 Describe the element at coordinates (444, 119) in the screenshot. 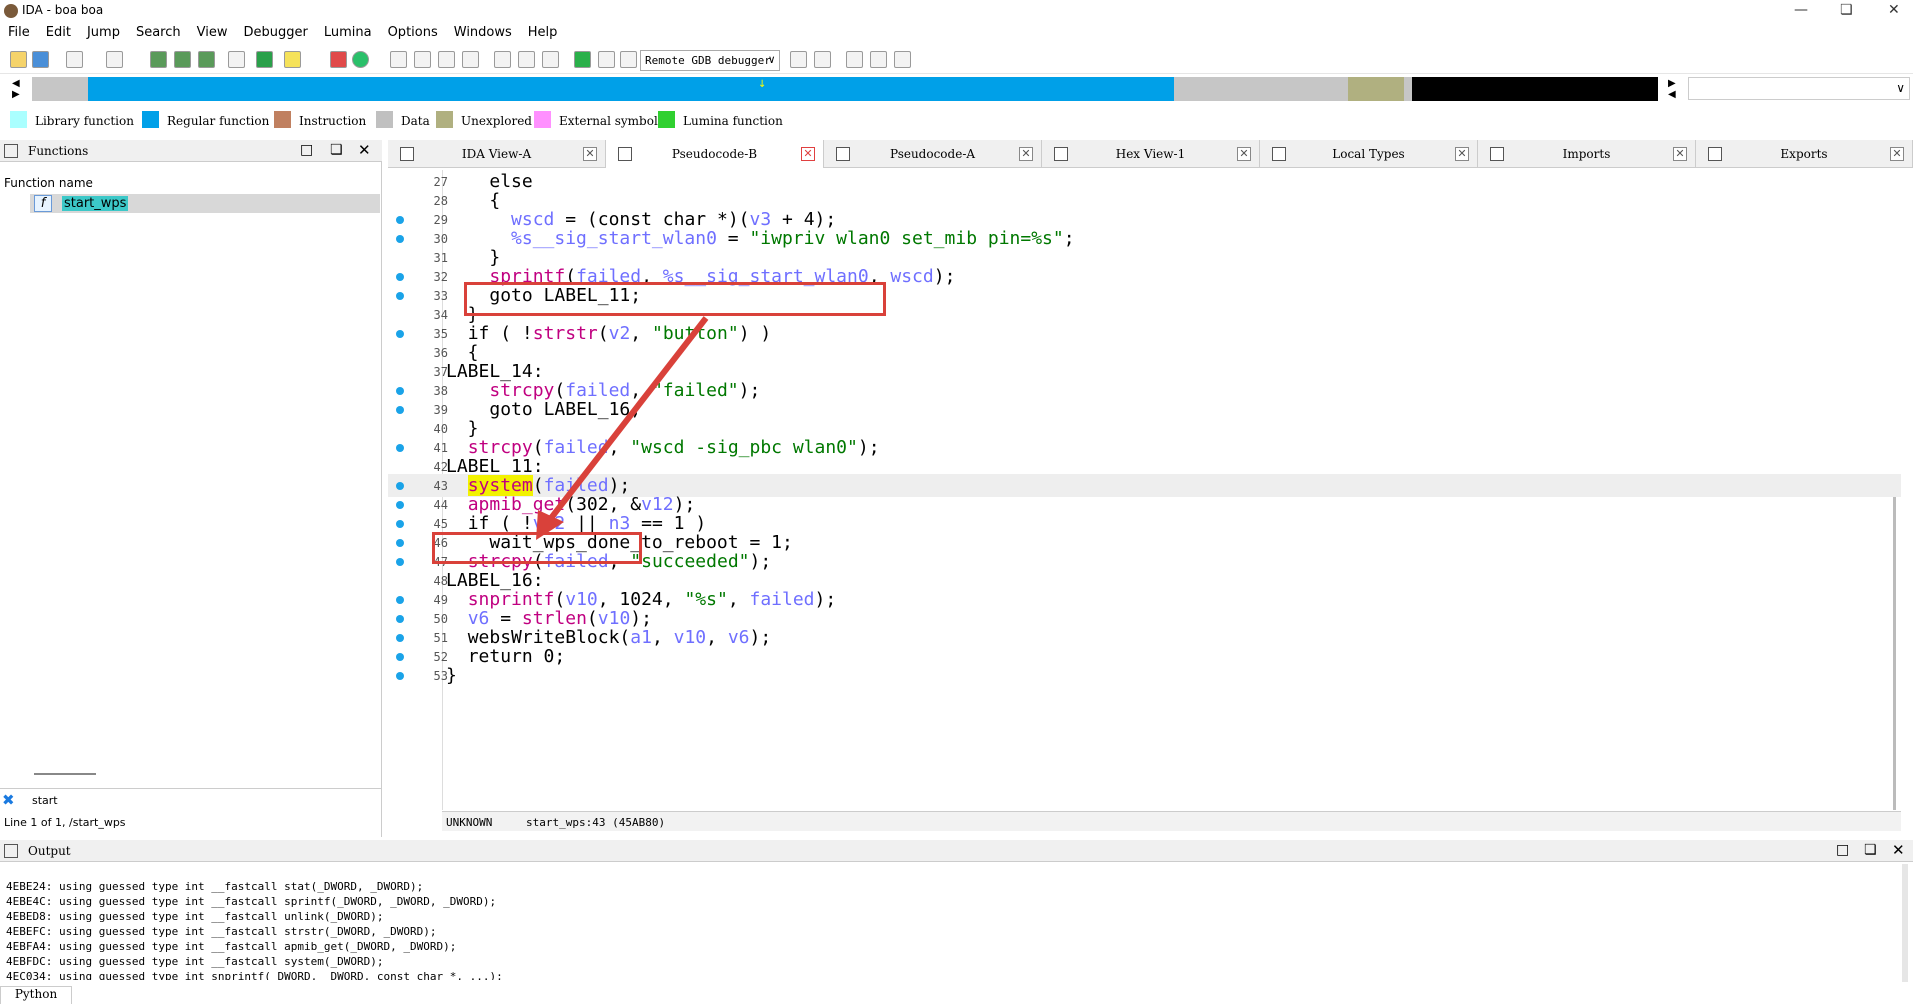

I see `legend-unexplored-swatch` at that location.